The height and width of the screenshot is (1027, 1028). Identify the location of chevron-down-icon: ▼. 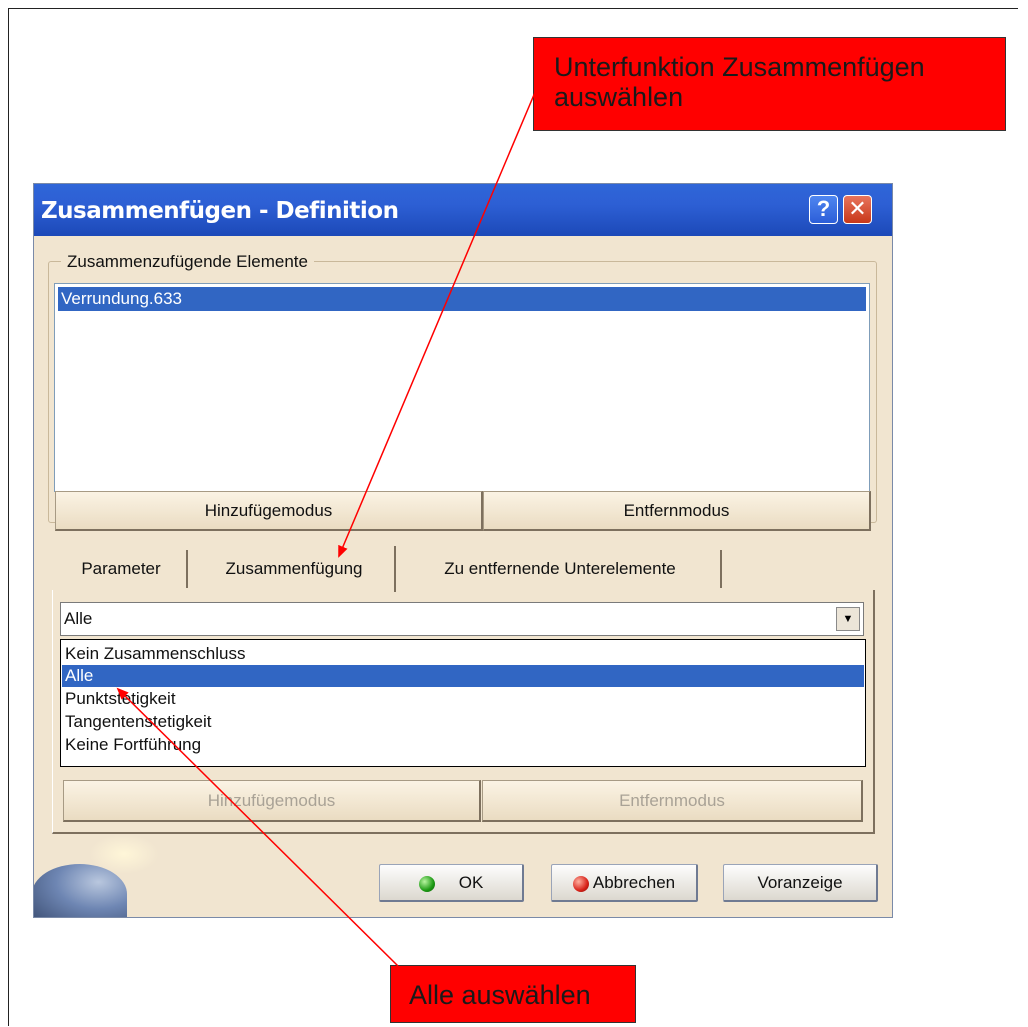
(848, 619).